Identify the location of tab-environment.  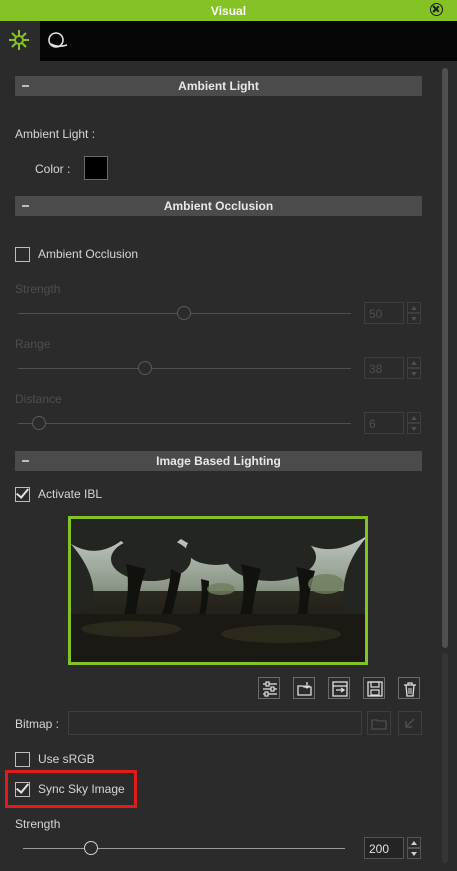
(57, 41).